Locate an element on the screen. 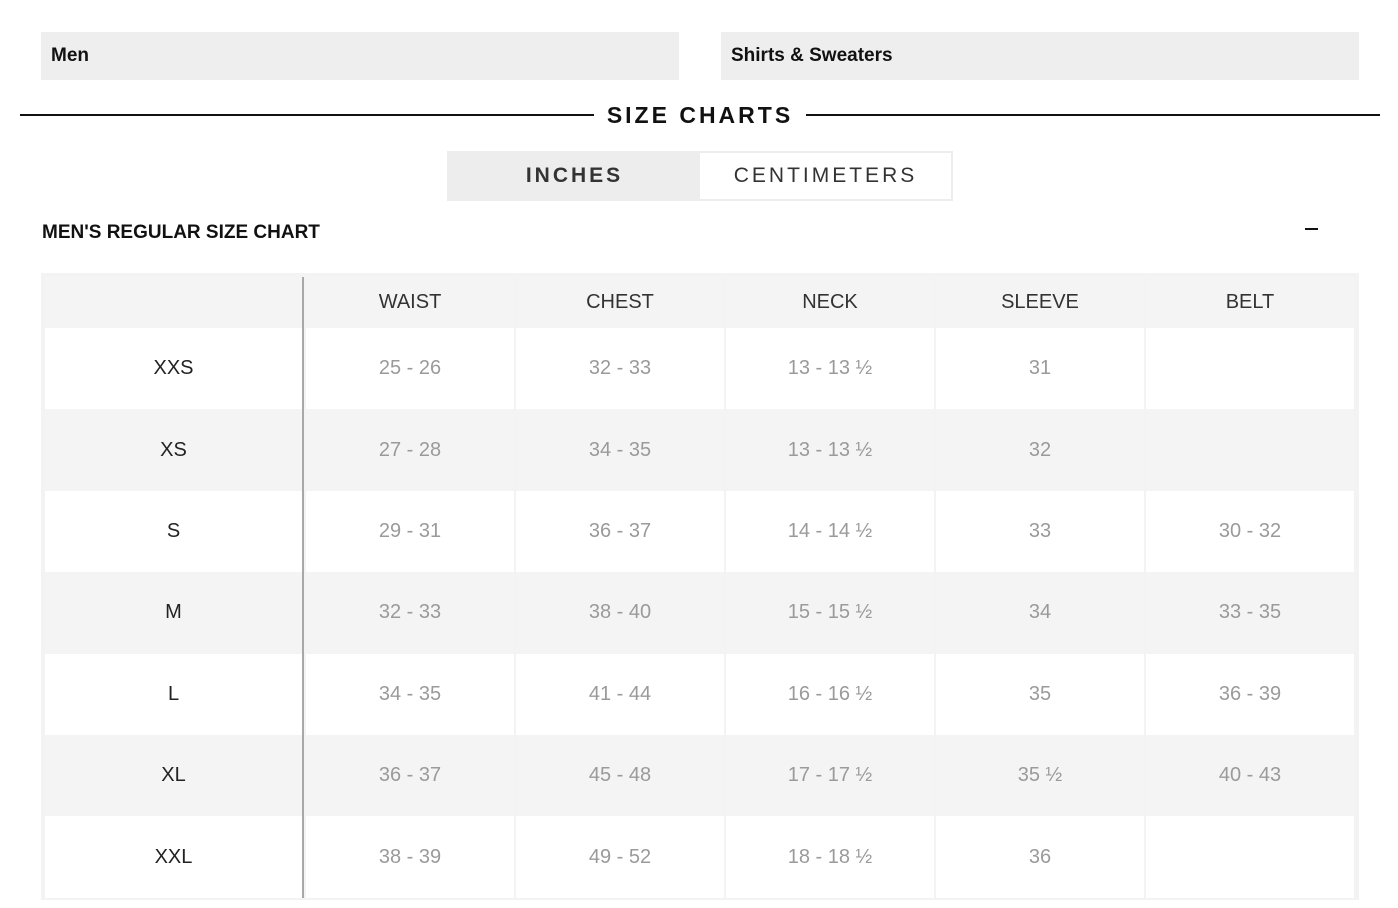 The image size is (1398, 908). unit-inches-button: INCHES is located at coordinates (574, 176).